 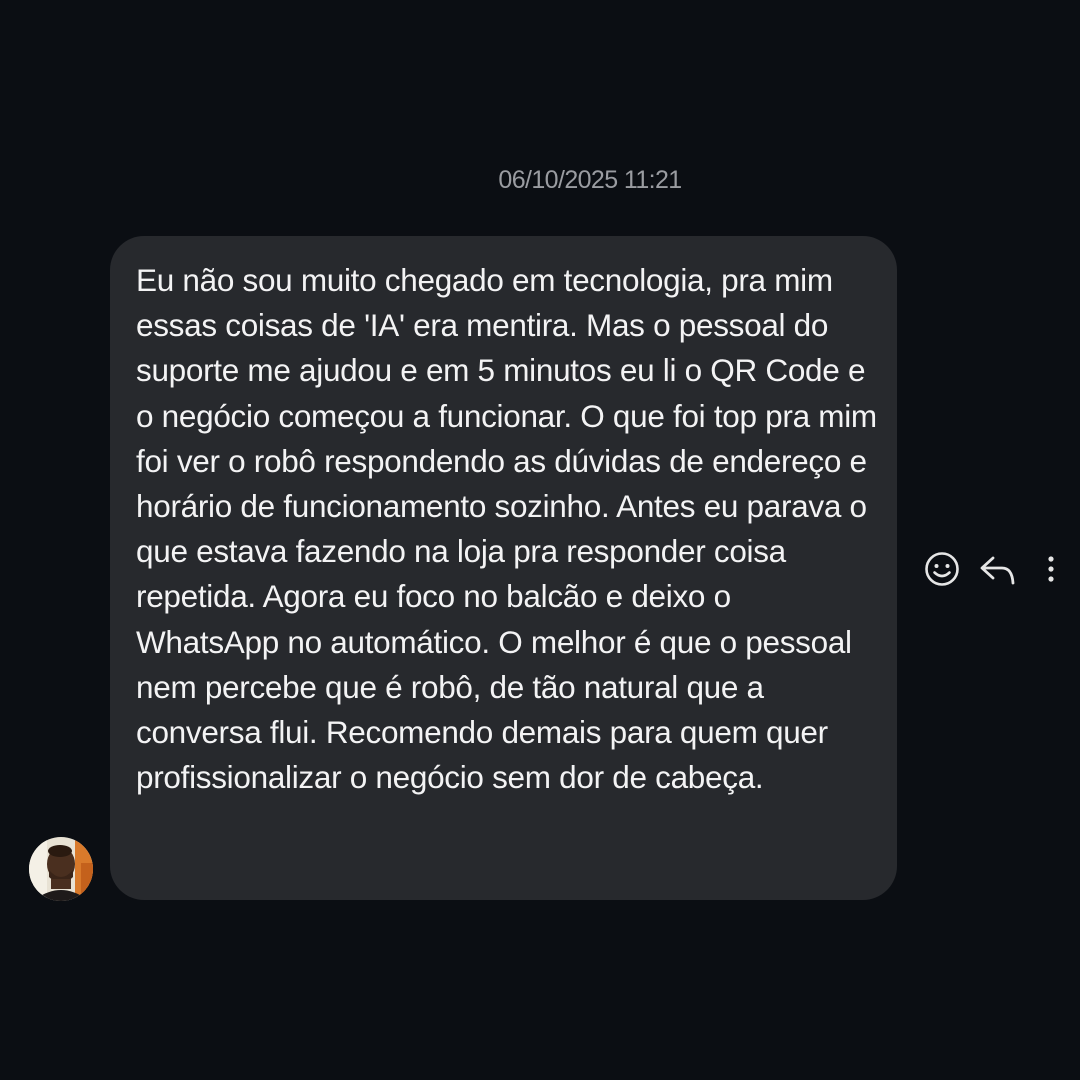 I want to click on smiley-icon, so click(x=942, y=569).